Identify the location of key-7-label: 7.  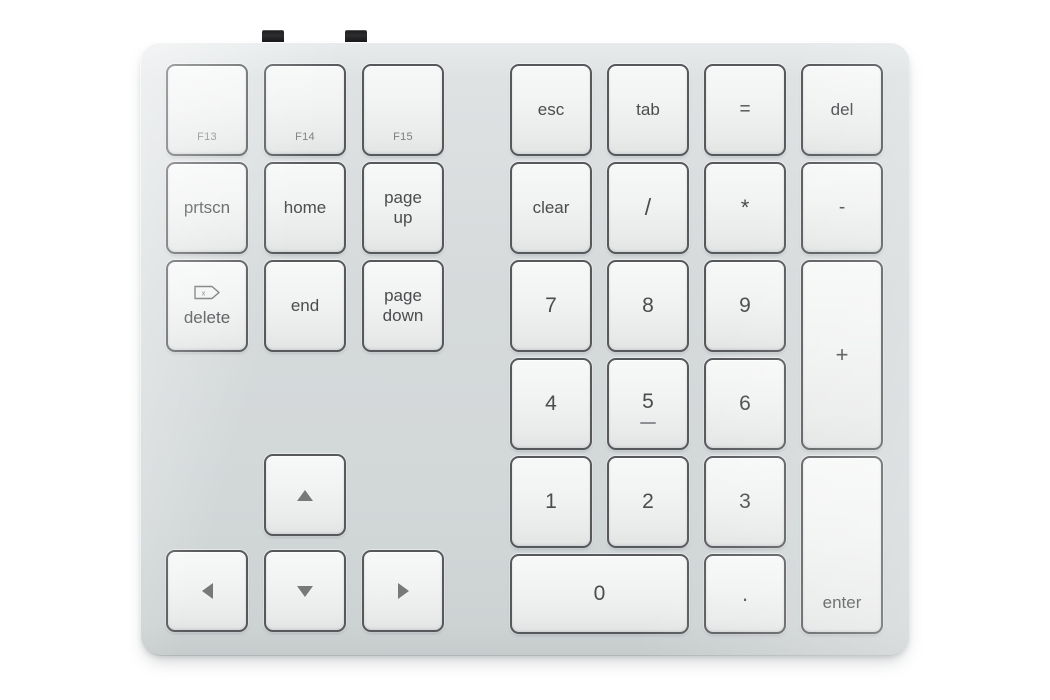
(551, 306).